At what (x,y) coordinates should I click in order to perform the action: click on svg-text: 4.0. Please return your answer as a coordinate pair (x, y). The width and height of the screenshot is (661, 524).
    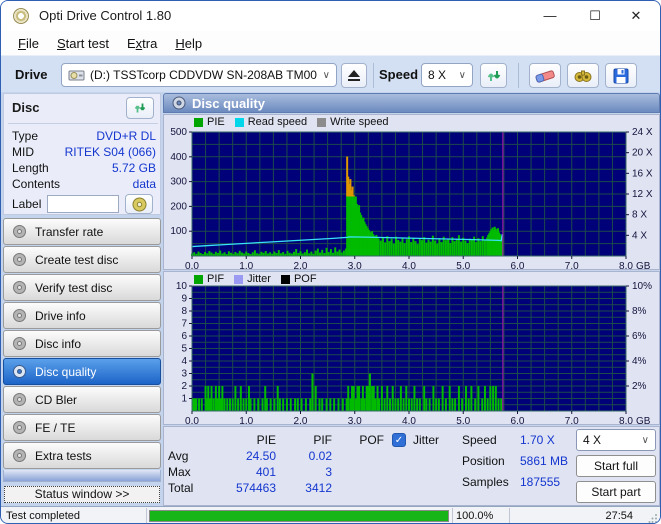
    Looking at the image, I should click on (409, 420).